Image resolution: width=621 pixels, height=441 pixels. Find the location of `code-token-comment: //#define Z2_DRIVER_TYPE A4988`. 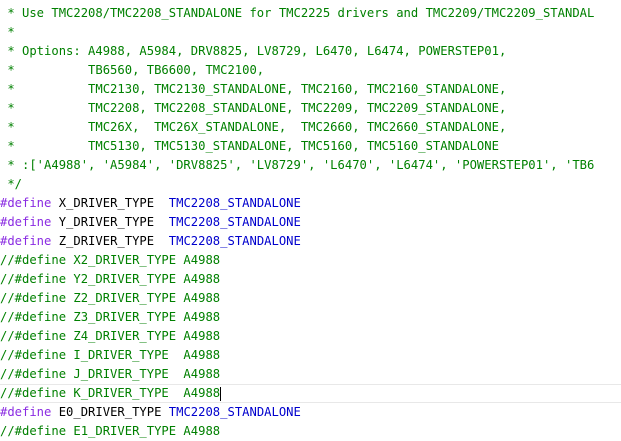

code-token-comment: //#define Z2_DRIVER_TYPE A4988 is located at coordinates (110, 298).